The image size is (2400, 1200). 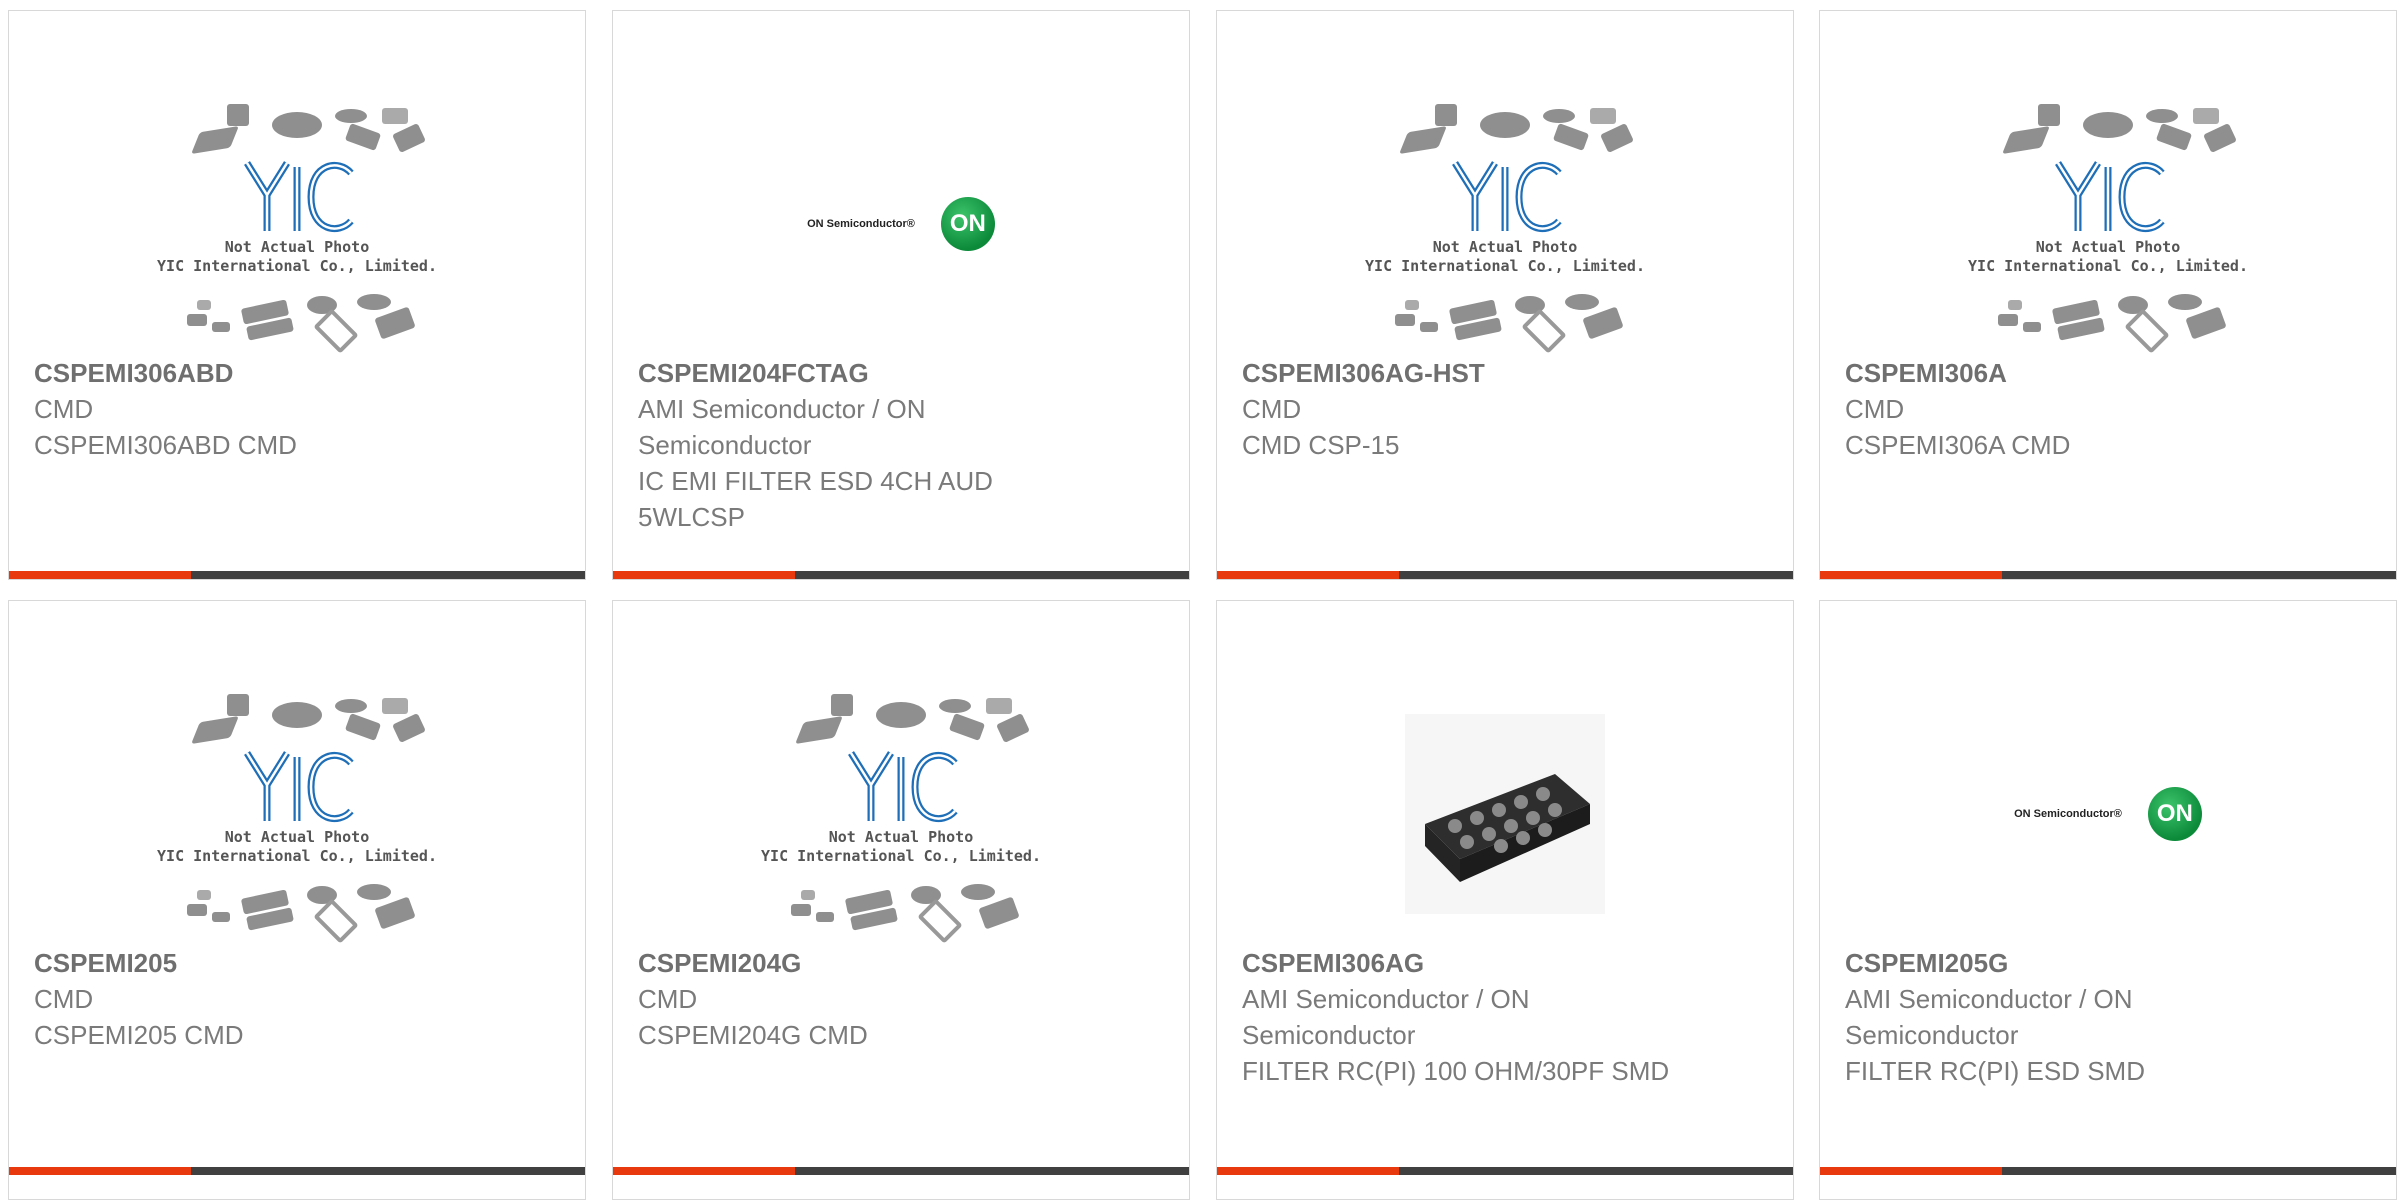 What do you see at coordinates (753, 1035) in the screenshot?
I see `product-description: CSPEMI204G CMD` at bounding box center [753, 1035].